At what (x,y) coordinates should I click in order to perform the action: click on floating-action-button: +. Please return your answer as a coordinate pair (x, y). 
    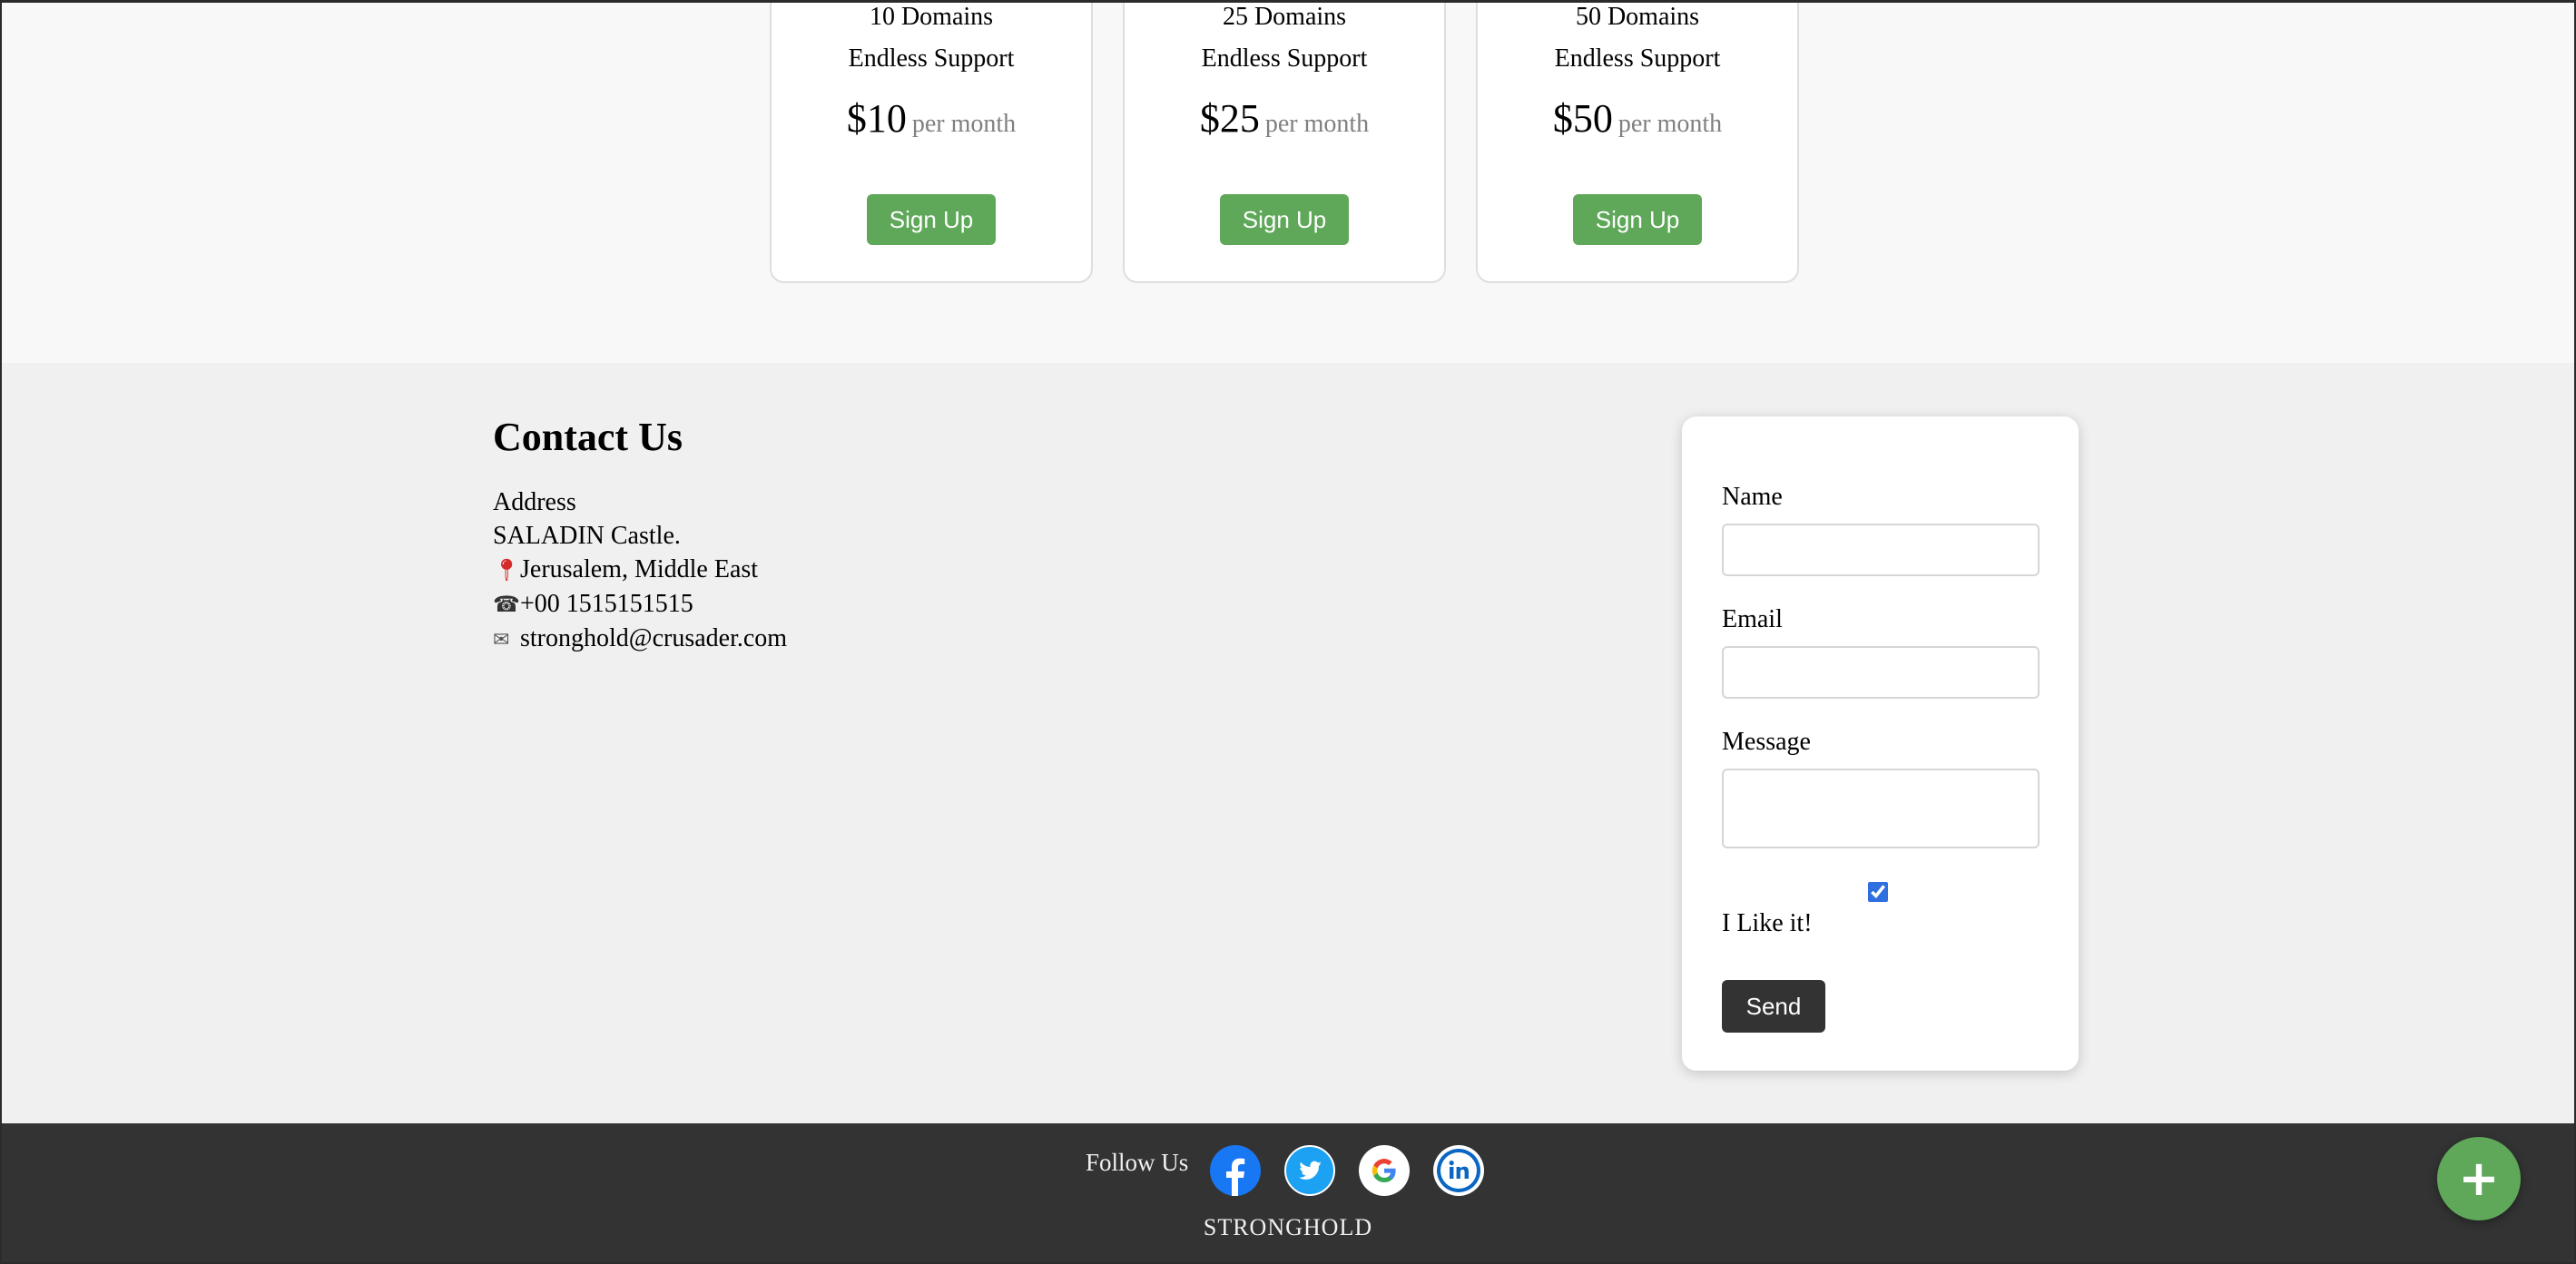
    Looking at the image, I should click on (2479, 1178).